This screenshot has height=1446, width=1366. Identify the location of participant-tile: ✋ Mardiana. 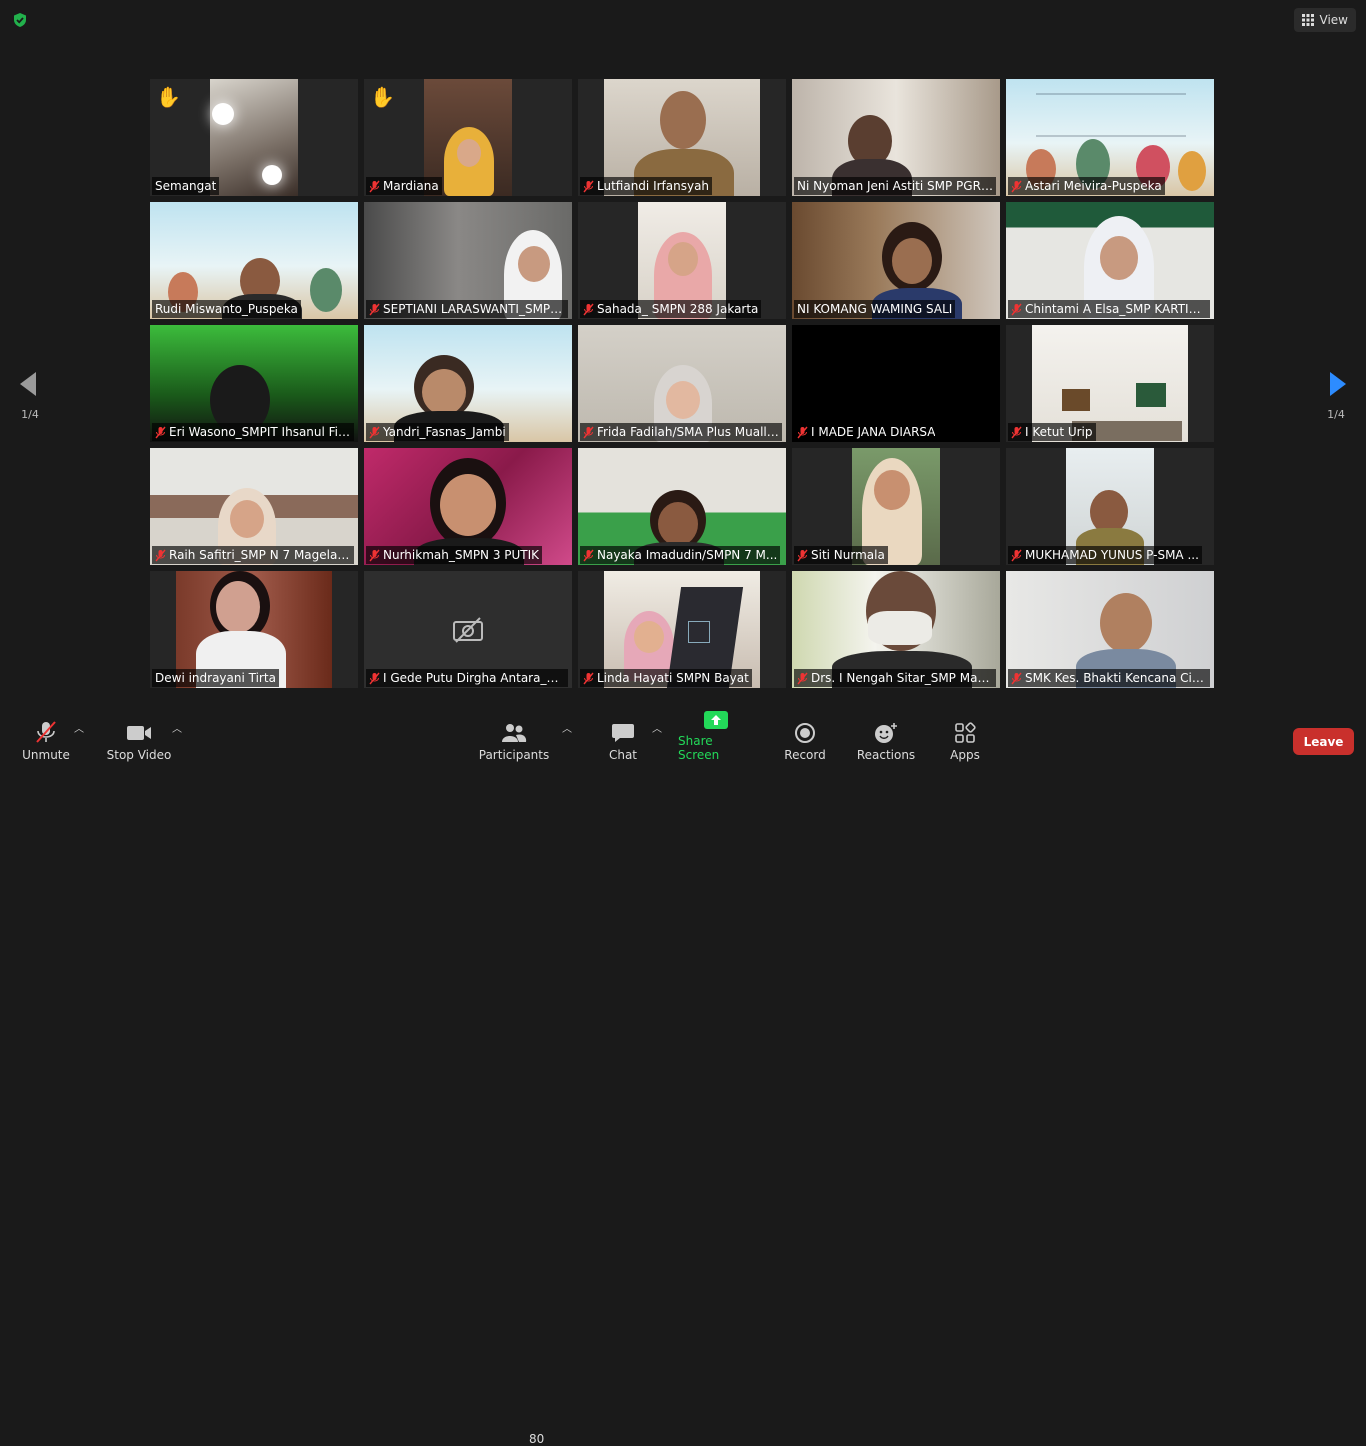
(468, 137).